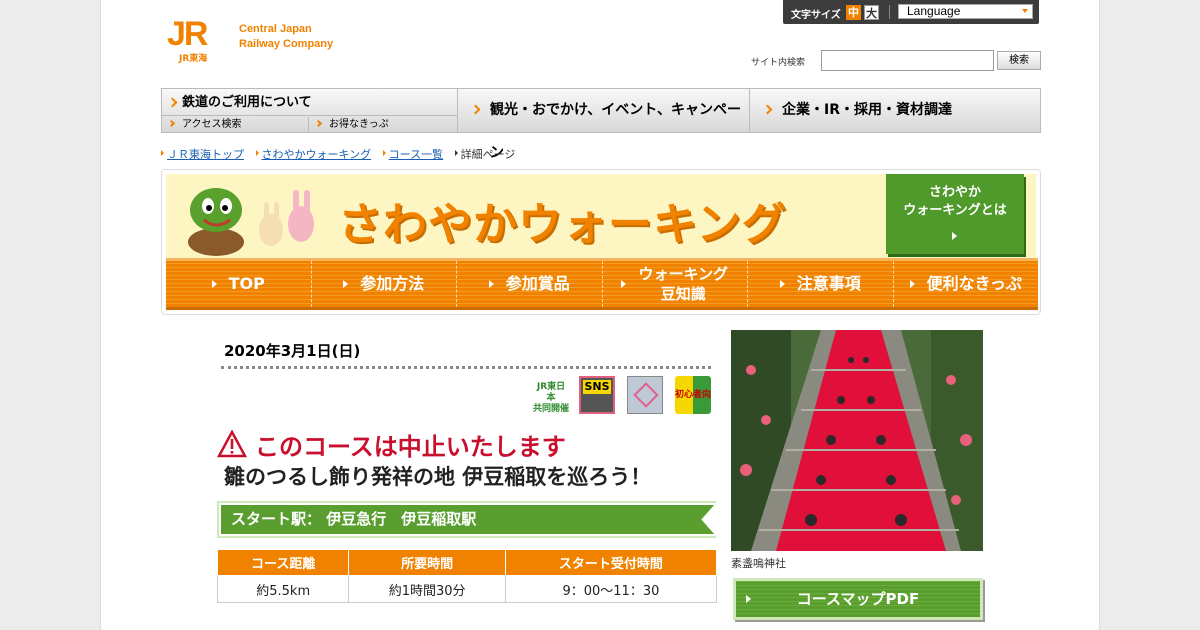 Image resolution: width=1200 pixels, height=630 pixels. What do you see at coordinates (438, 477) in the screenshot?
I see `course-title: 雛のつるし飾り発祥の地 伊豆稲取を巡ろう！` at bounding box center [438, 477].